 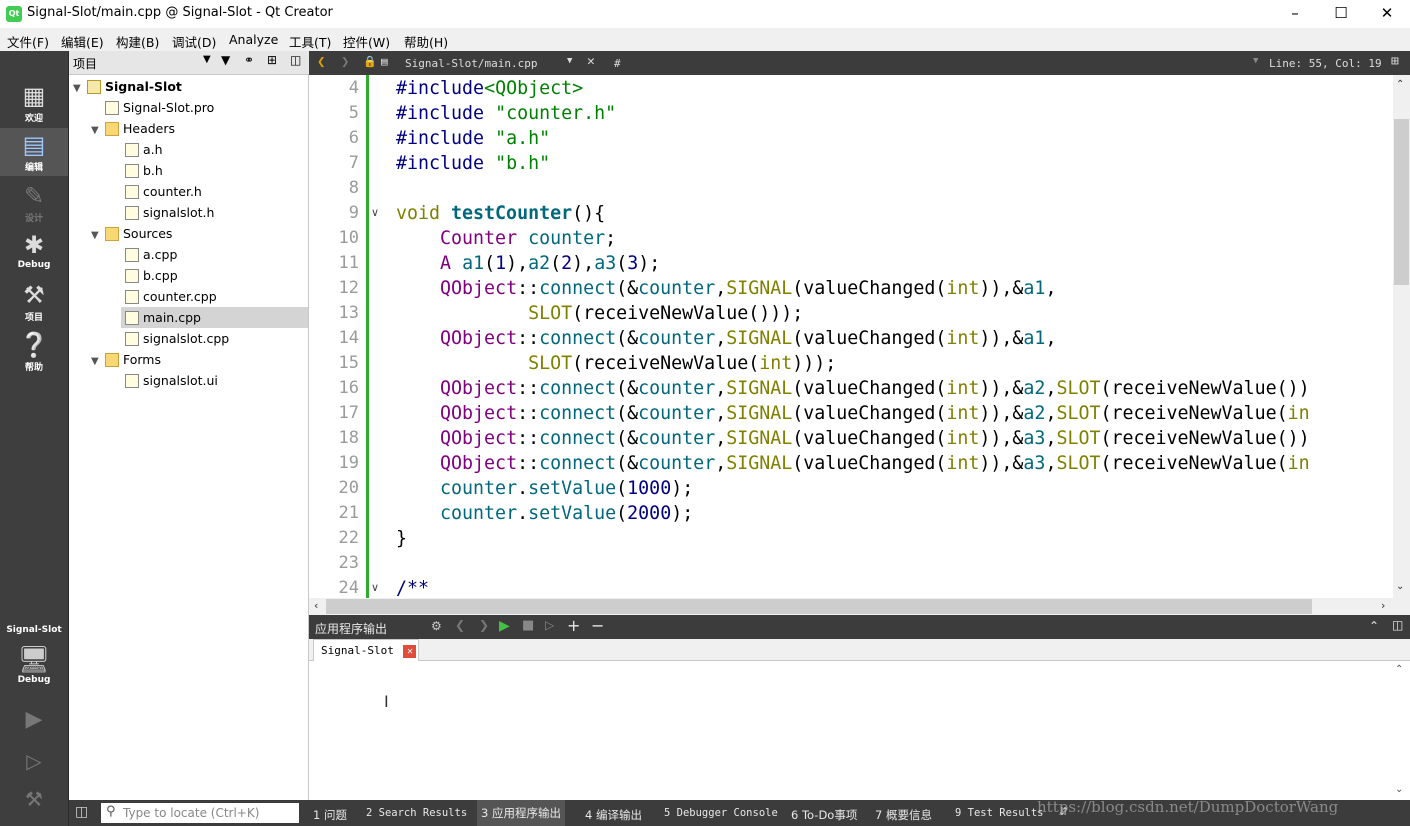 What do you see at coordinates (200, 813) in the screenshot?
I see `locator-input: ⚲ Type to locate (Ctrl+K)` at bounding box center [200, 813].